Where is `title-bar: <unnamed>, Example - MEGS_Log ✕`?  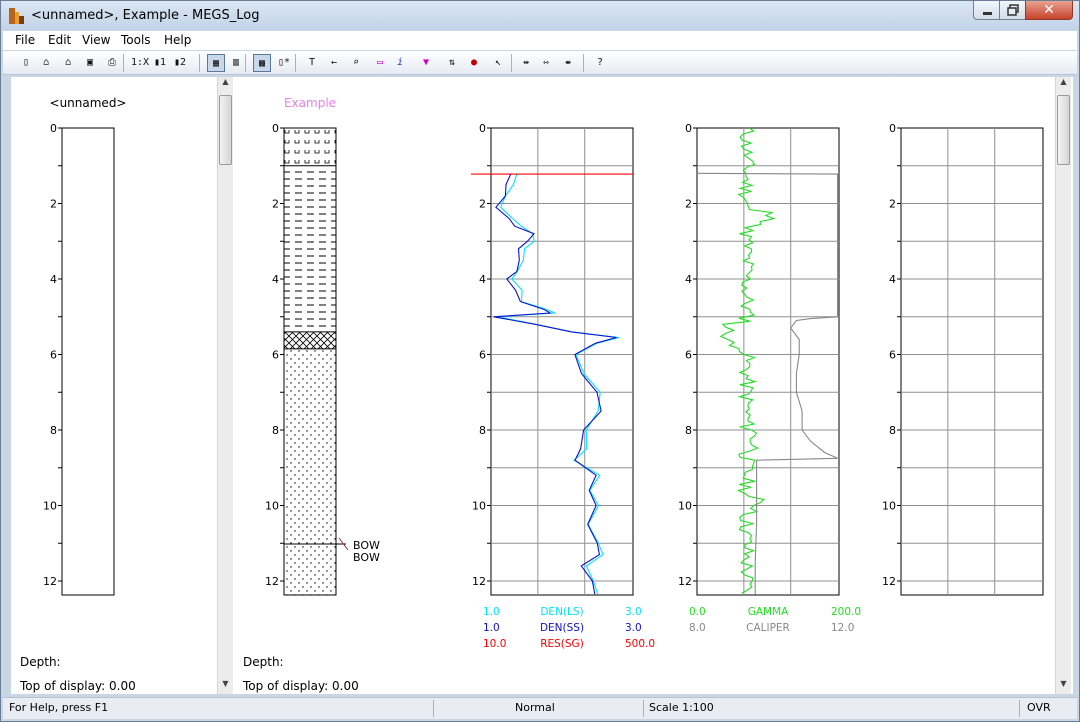
title-bar: <unnamed>, Example - MEGS_Log ✕ is located at coordinates (540, 15).